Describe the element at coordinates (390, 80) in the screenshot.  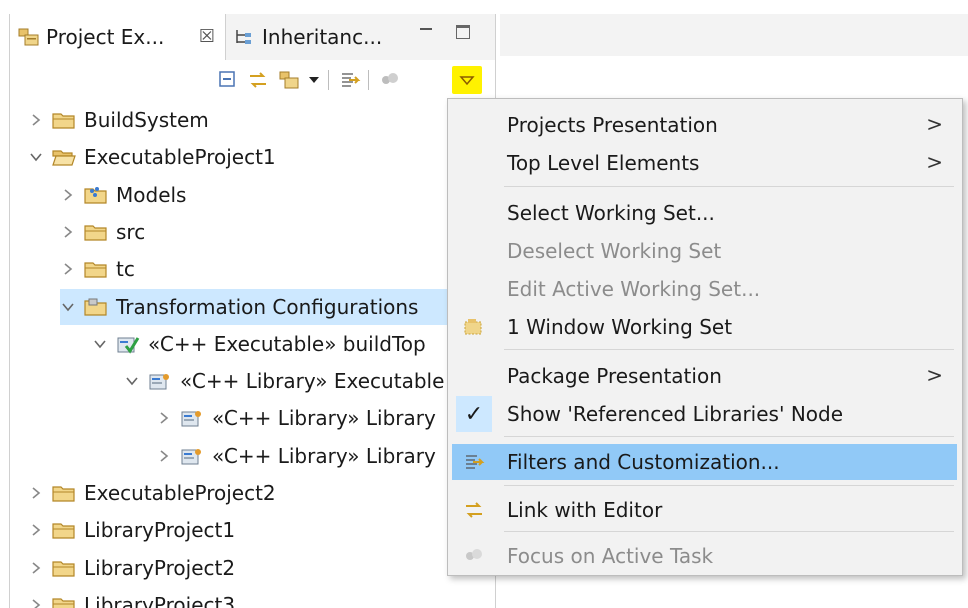
I see `focus-task-button` at that location.